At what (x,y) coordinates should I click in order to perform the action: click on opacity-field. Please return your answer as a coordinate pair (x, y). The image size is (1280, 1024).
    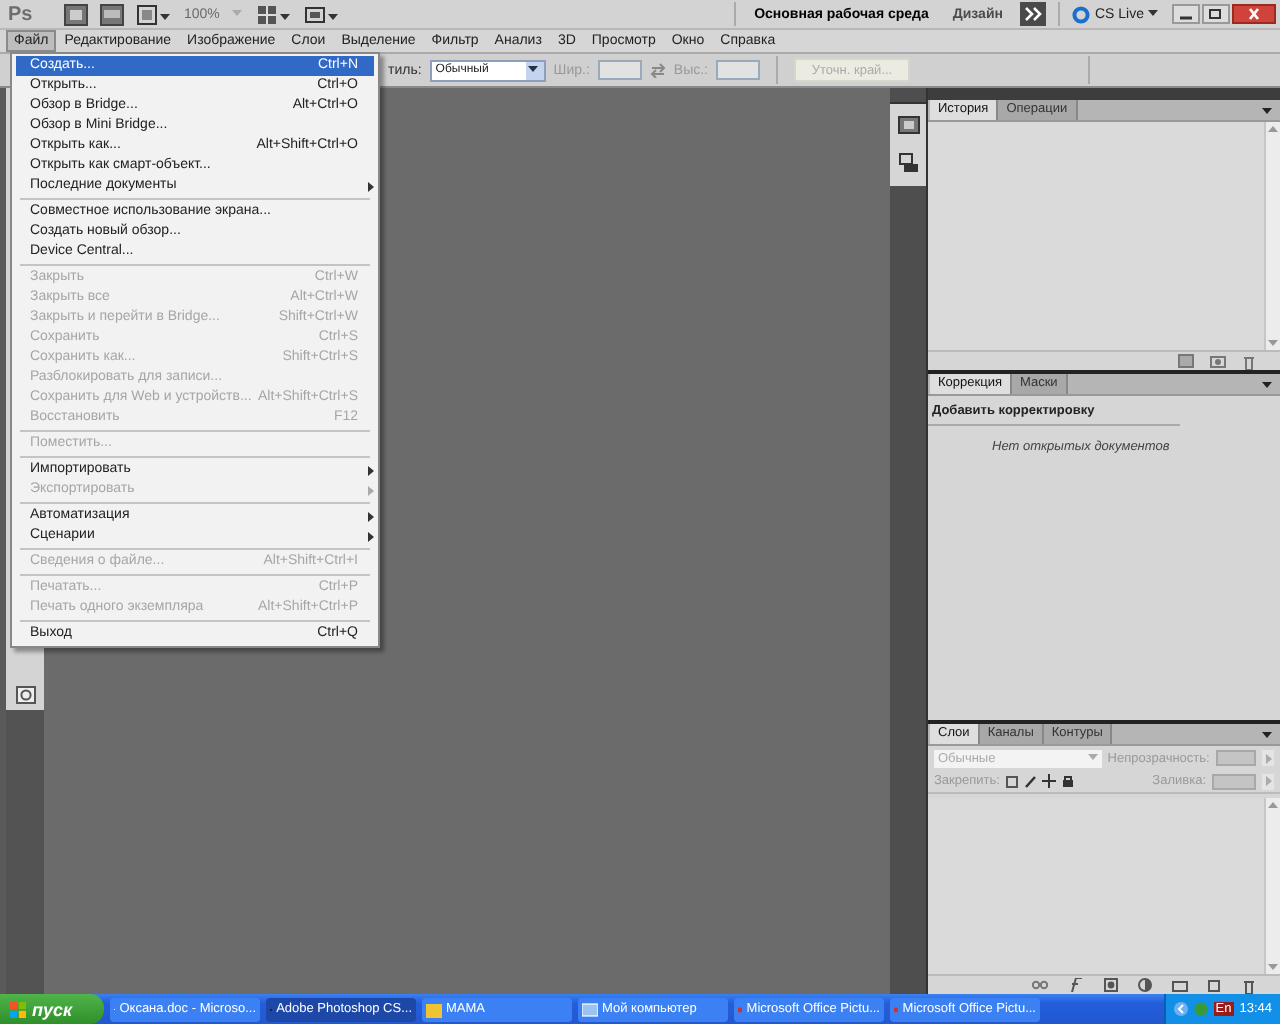
    Looking at the image, I should click on (1236, 758).